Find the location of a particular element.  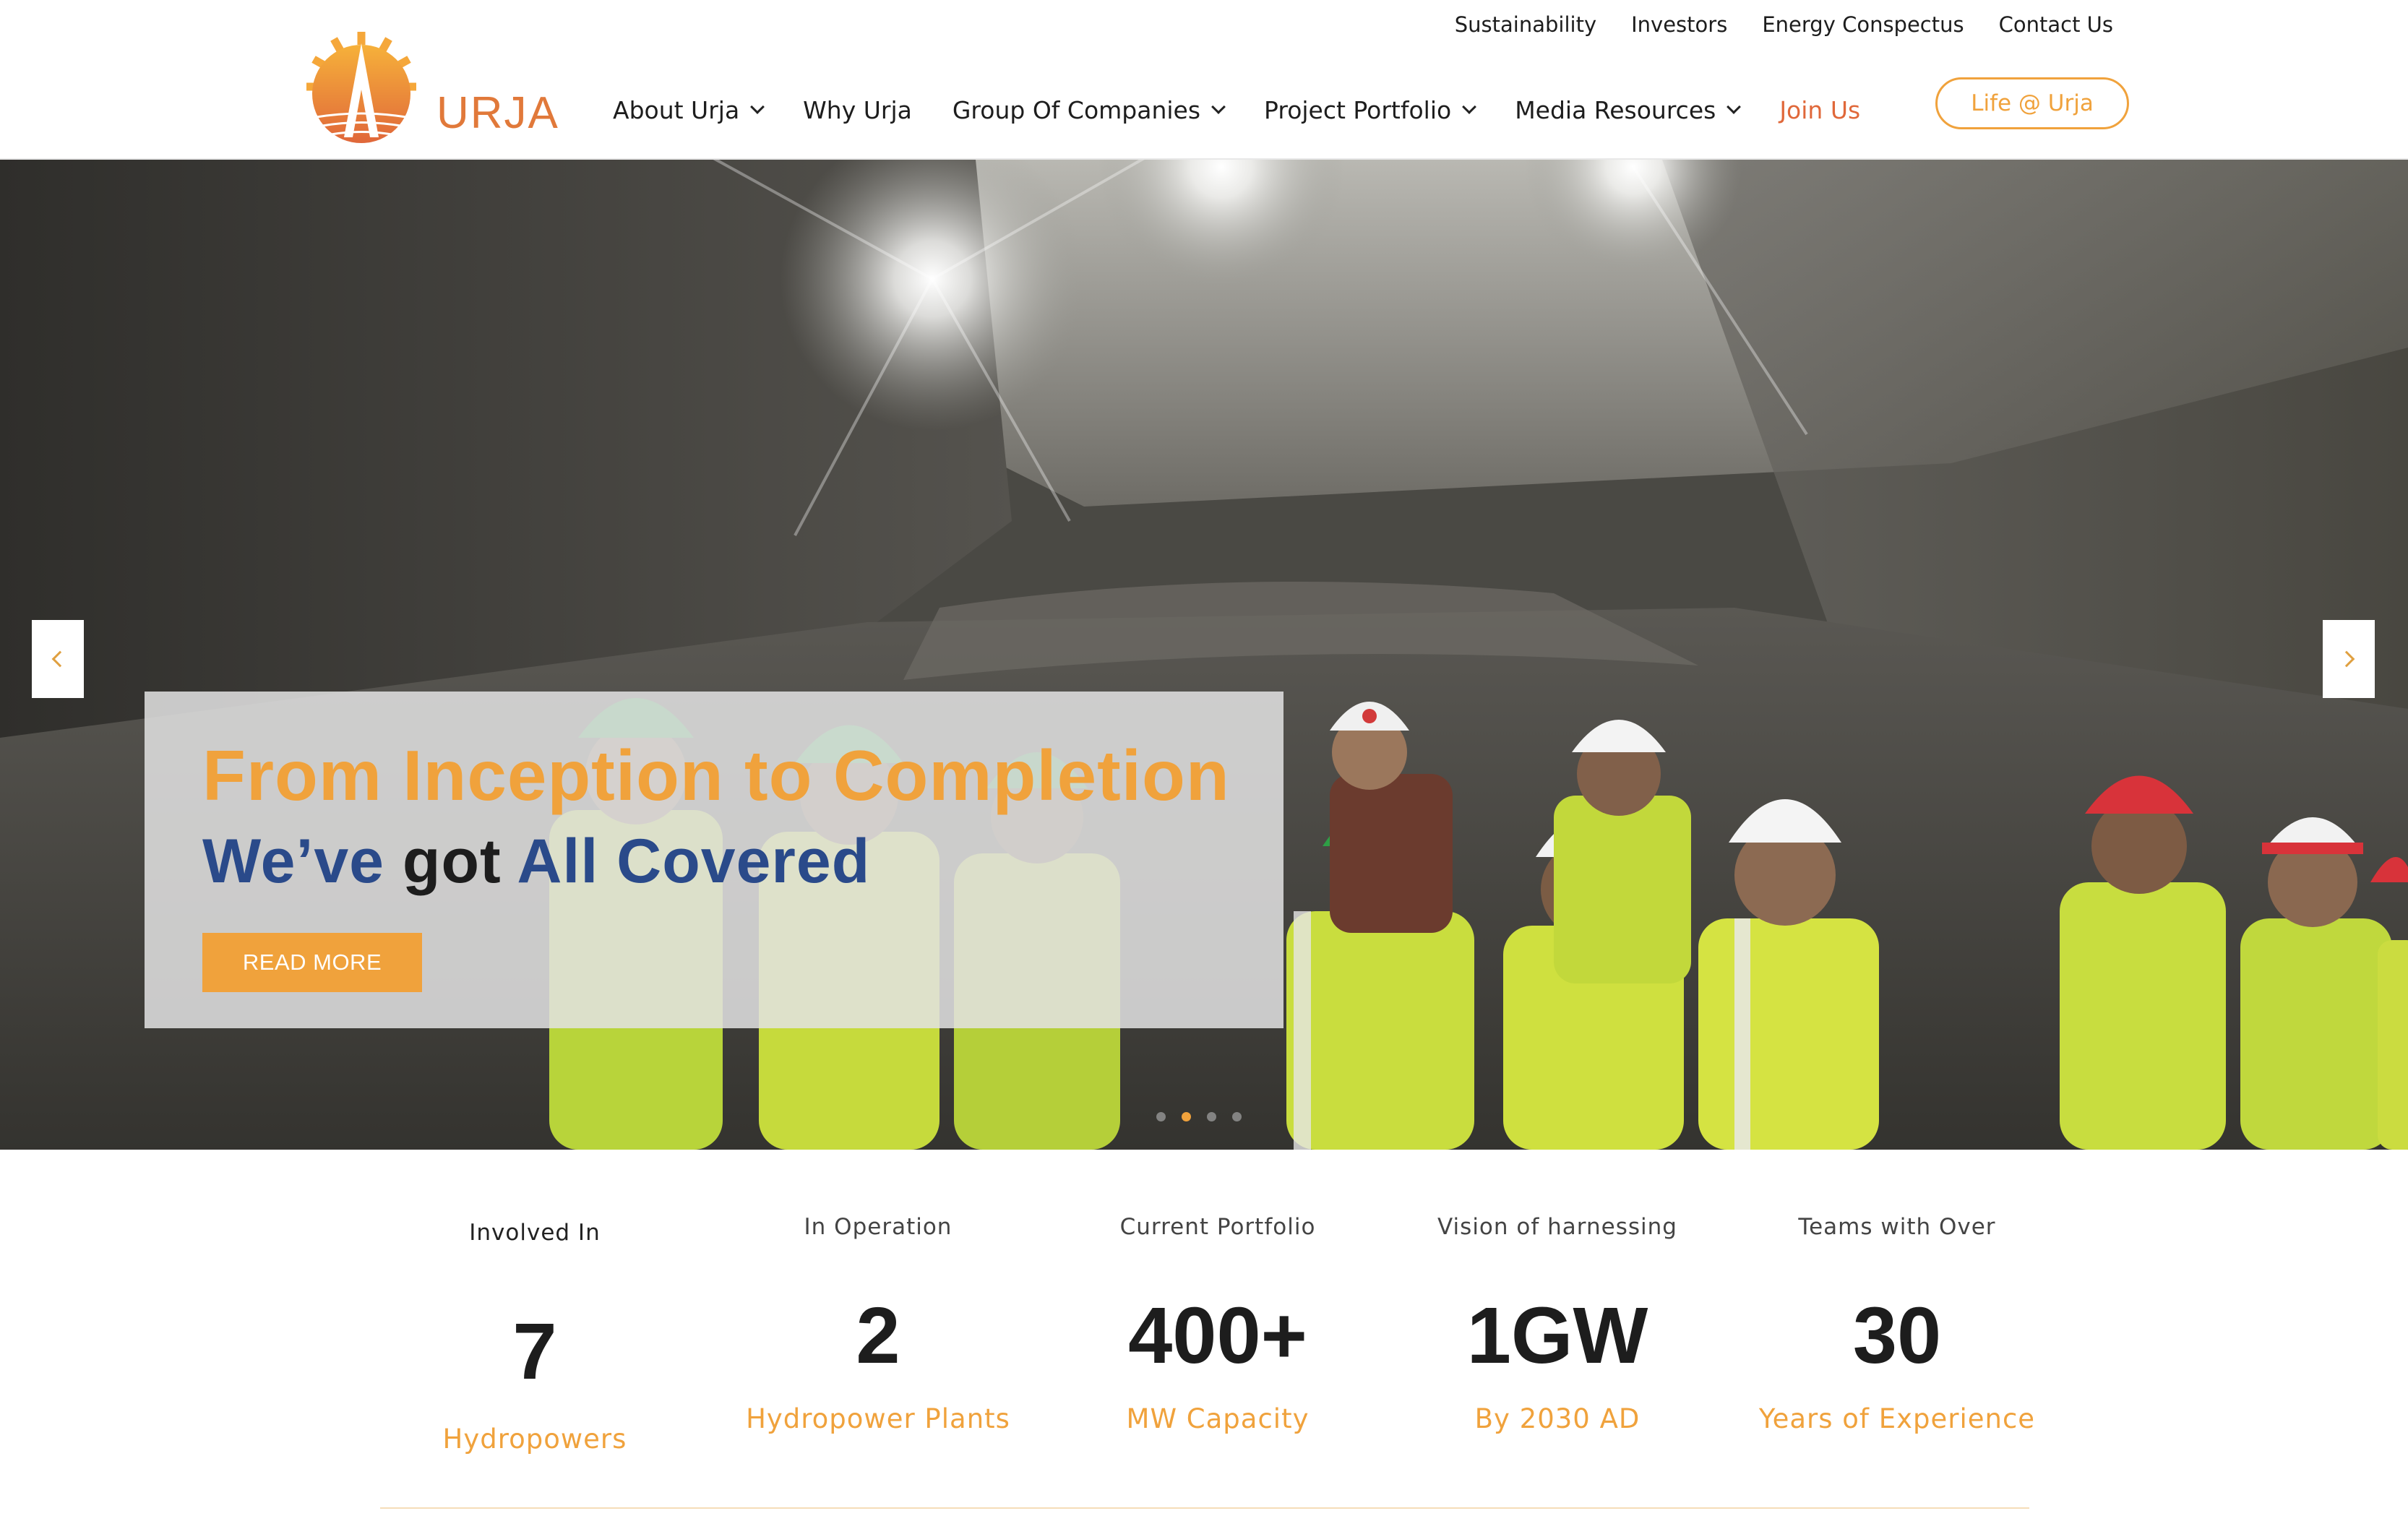

stat-value: 1GW is located at coordinates (1557, 1335).